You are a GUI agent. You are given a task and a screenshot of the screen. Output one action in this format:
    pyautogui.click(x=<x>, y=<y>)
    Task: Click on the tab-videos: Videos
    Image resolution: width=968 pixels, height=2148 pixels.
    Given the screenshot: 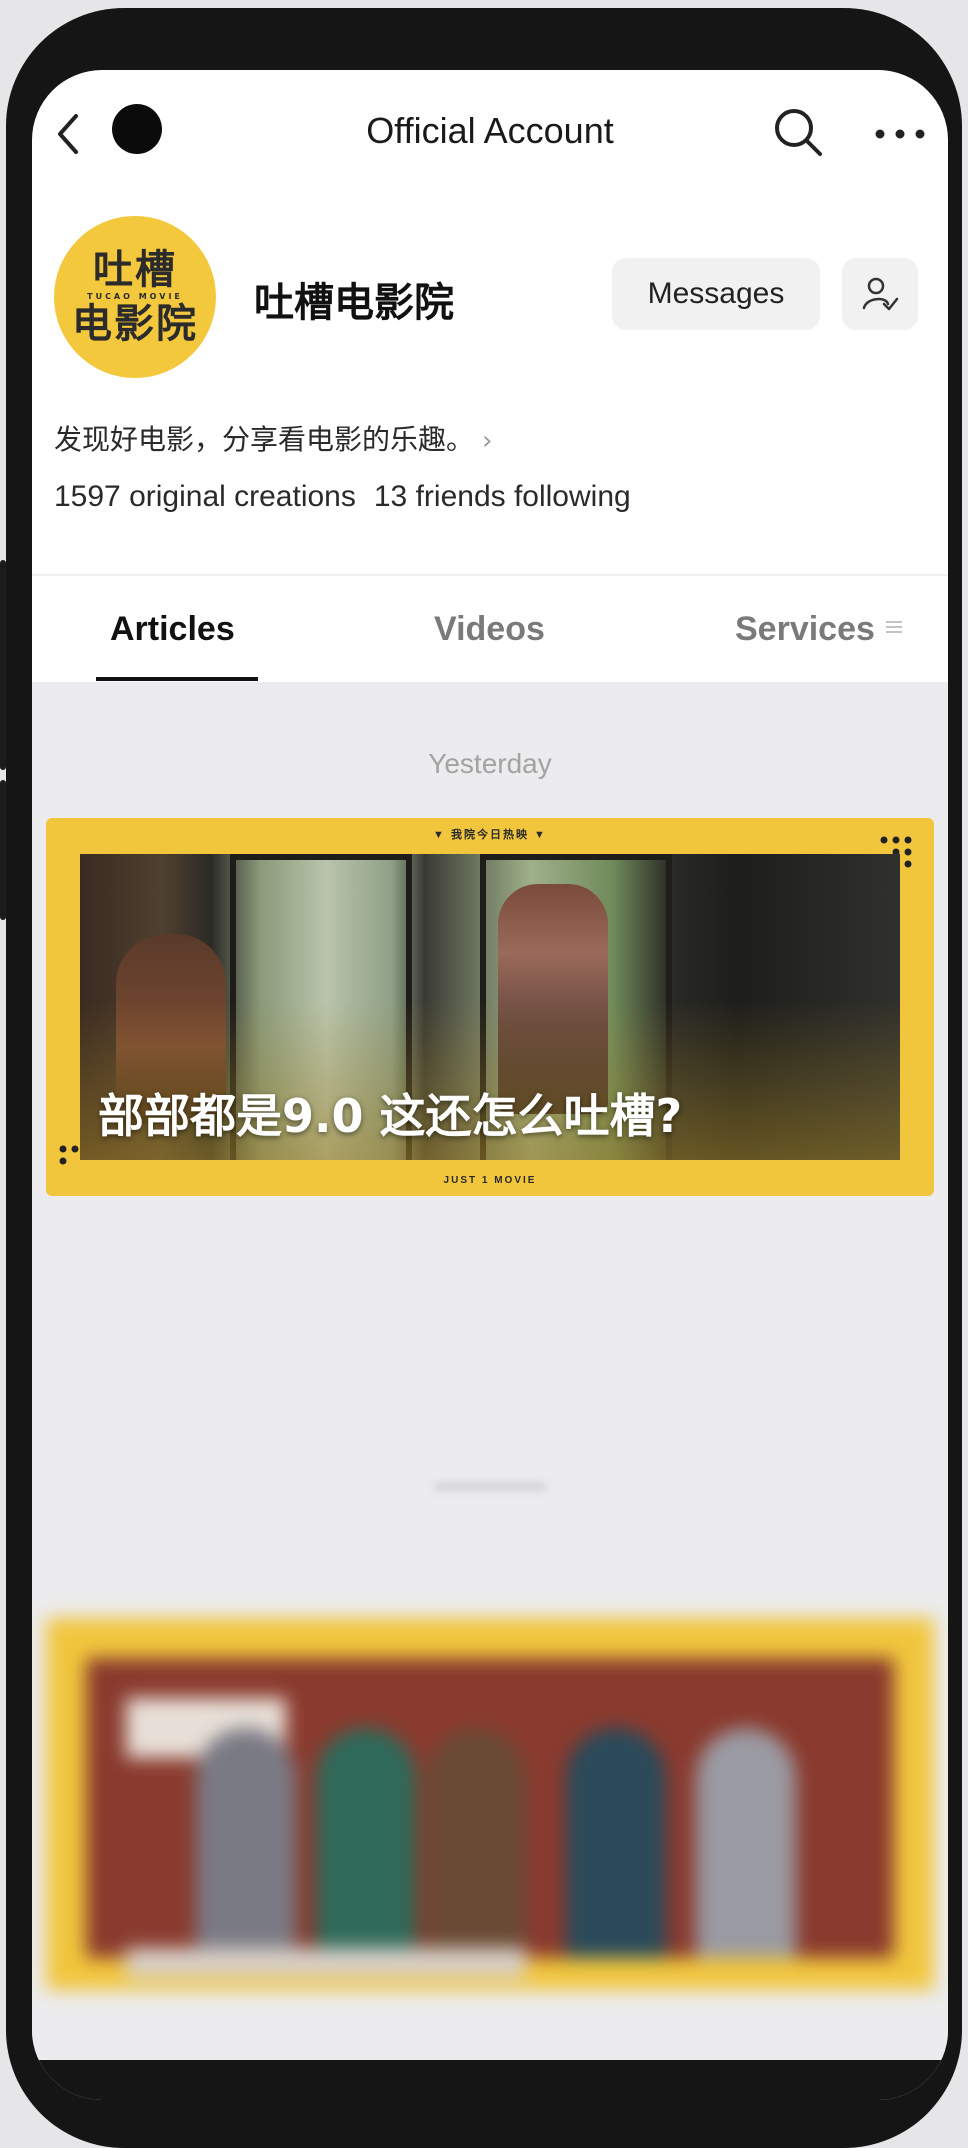 What is the action you would take?
    pyautogui.click(x=489, y=629)
    